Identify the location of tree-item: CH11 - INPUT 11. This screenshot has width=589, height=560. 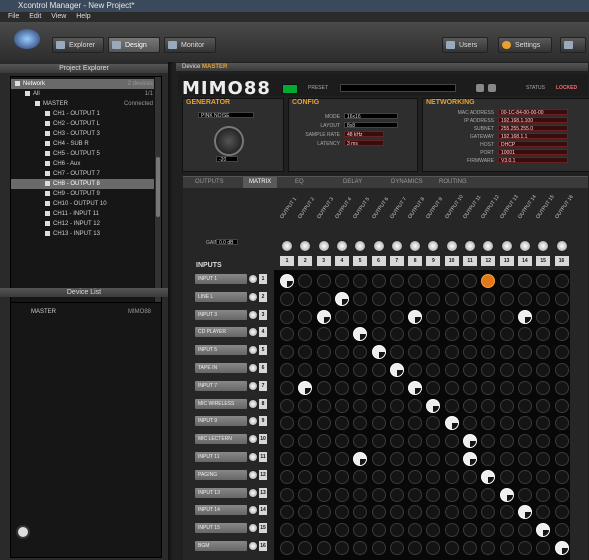
(84, 214).